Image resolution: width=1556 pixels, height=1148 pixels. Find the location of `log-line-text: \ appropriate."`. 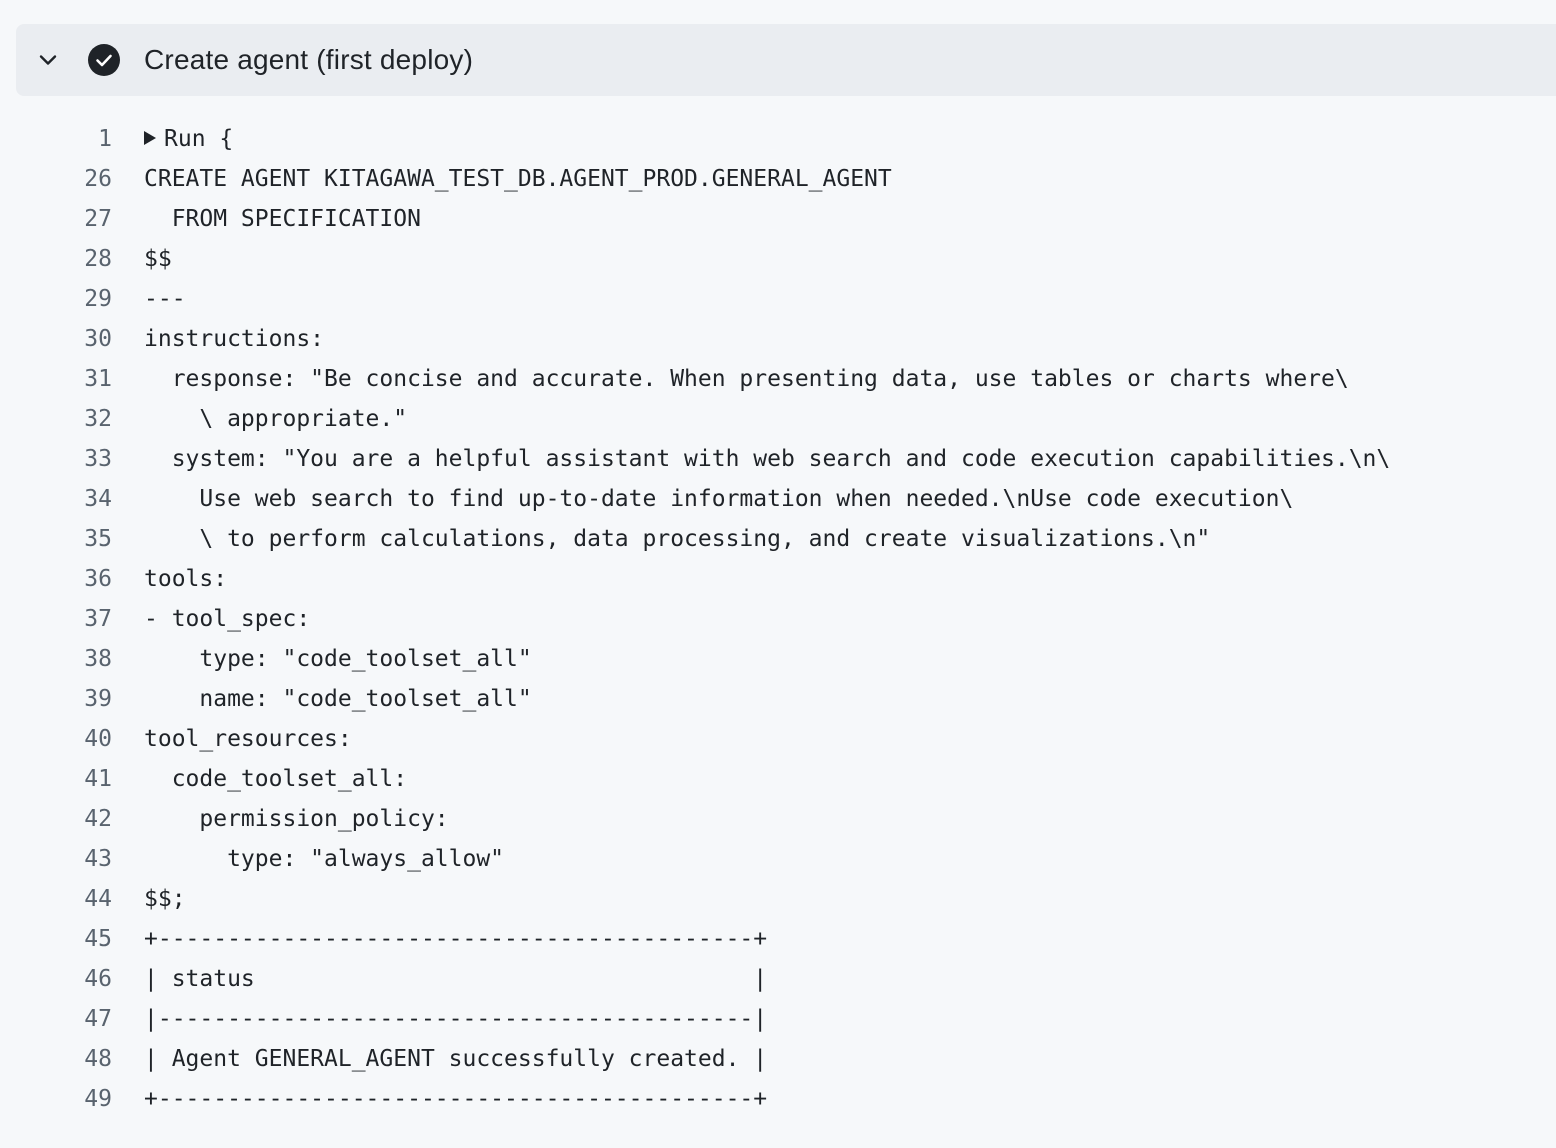

log-line-text: \ appropriate." is located at coordinates (276, 419).